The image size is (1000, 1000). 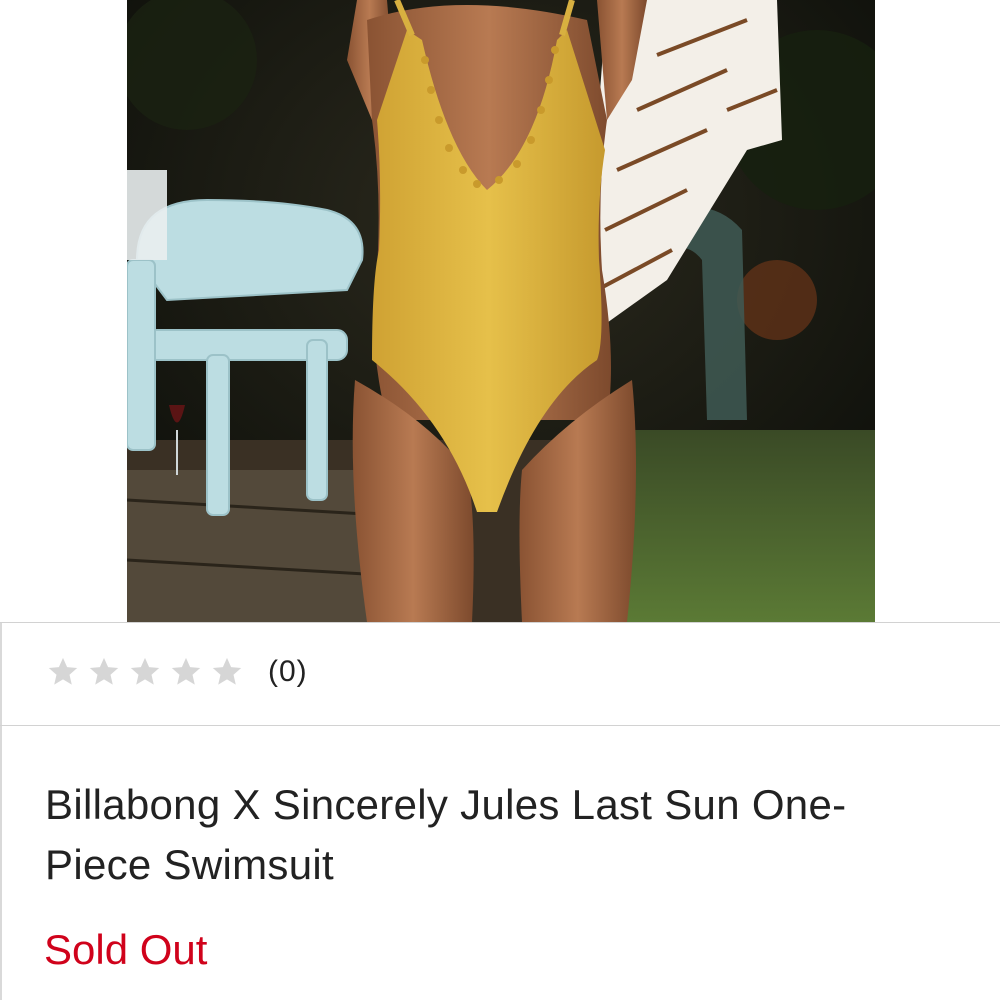 I want to click on star-rating, so click(x=144, y=671).